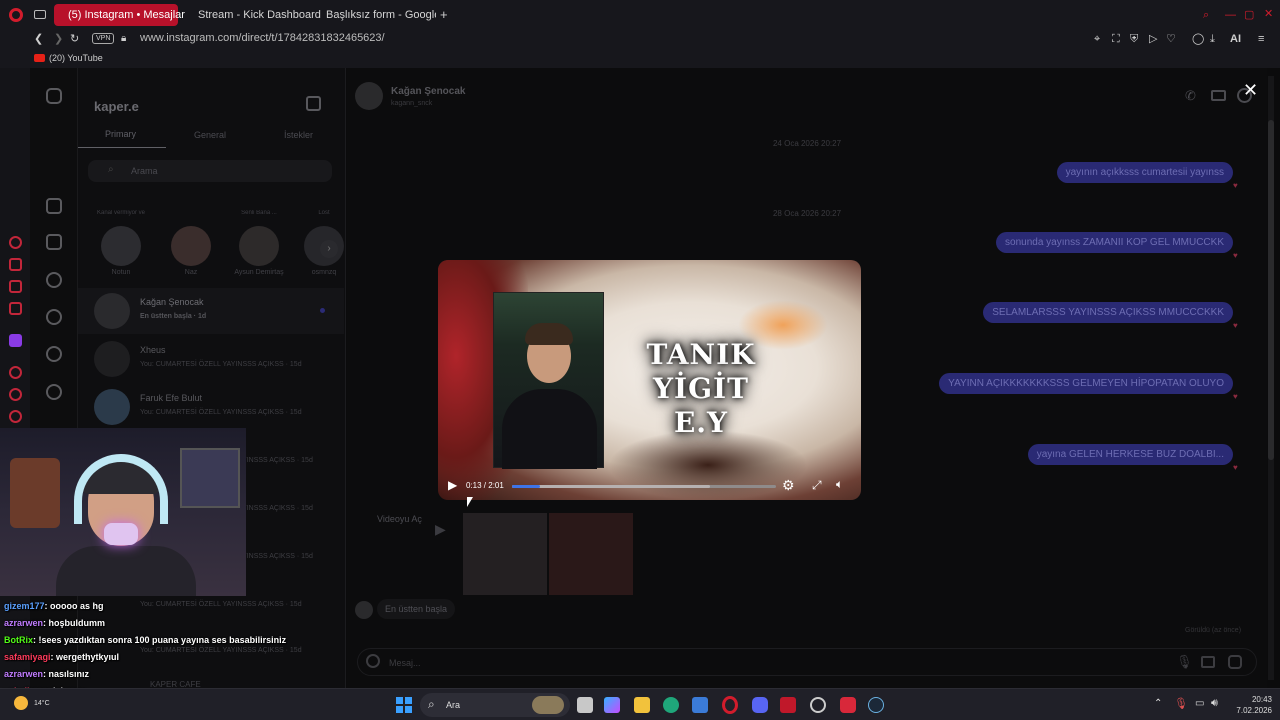  Describe the element at coordinates (416, 609) in the screenshot. I see `received-message-bubble: En üstten başla` at that location.